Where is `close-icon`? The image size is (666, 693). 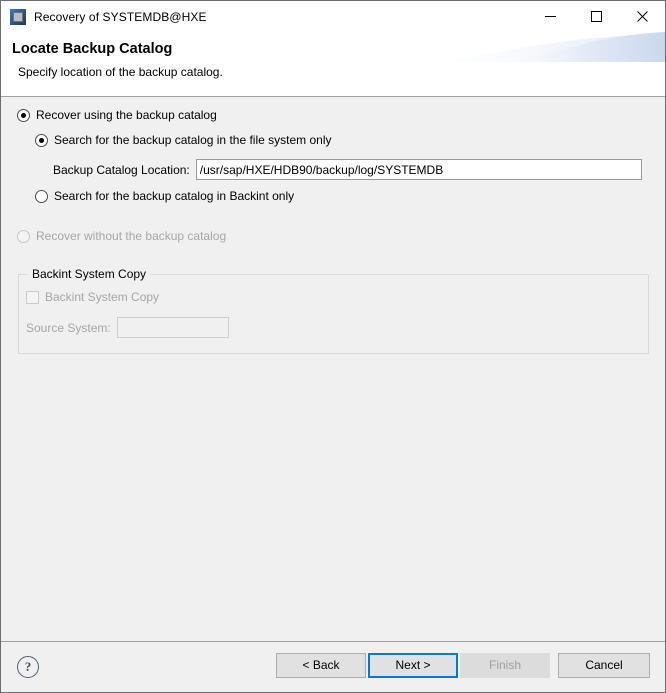 close-icon is located at coordinates (642, 16).